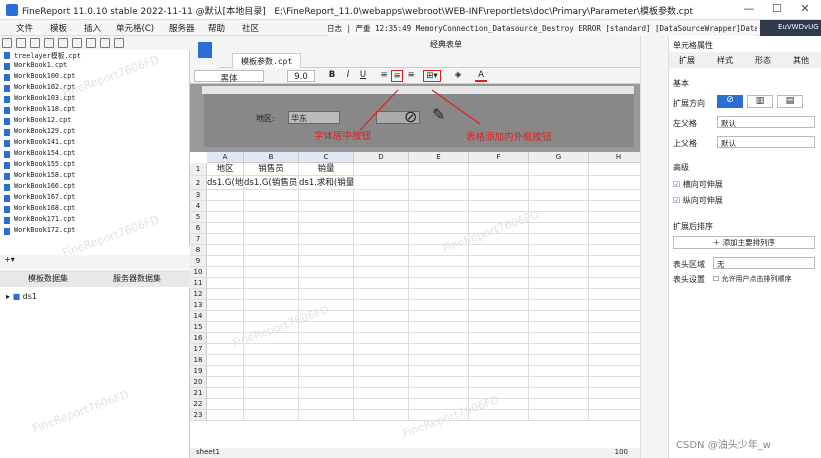 This screenshot has width=821, height=458. I want to click on grid-cell: 销量, so click(326, 169).